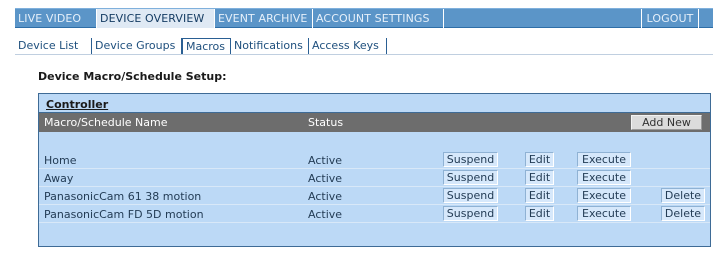 Image resolution: width=713 pixels, height=263 pixels. What do you see at coordinates (106, 122) in the screenshot?
I see `col-header-name: Macro/Schedule Name` at bounding box center [106, 122].